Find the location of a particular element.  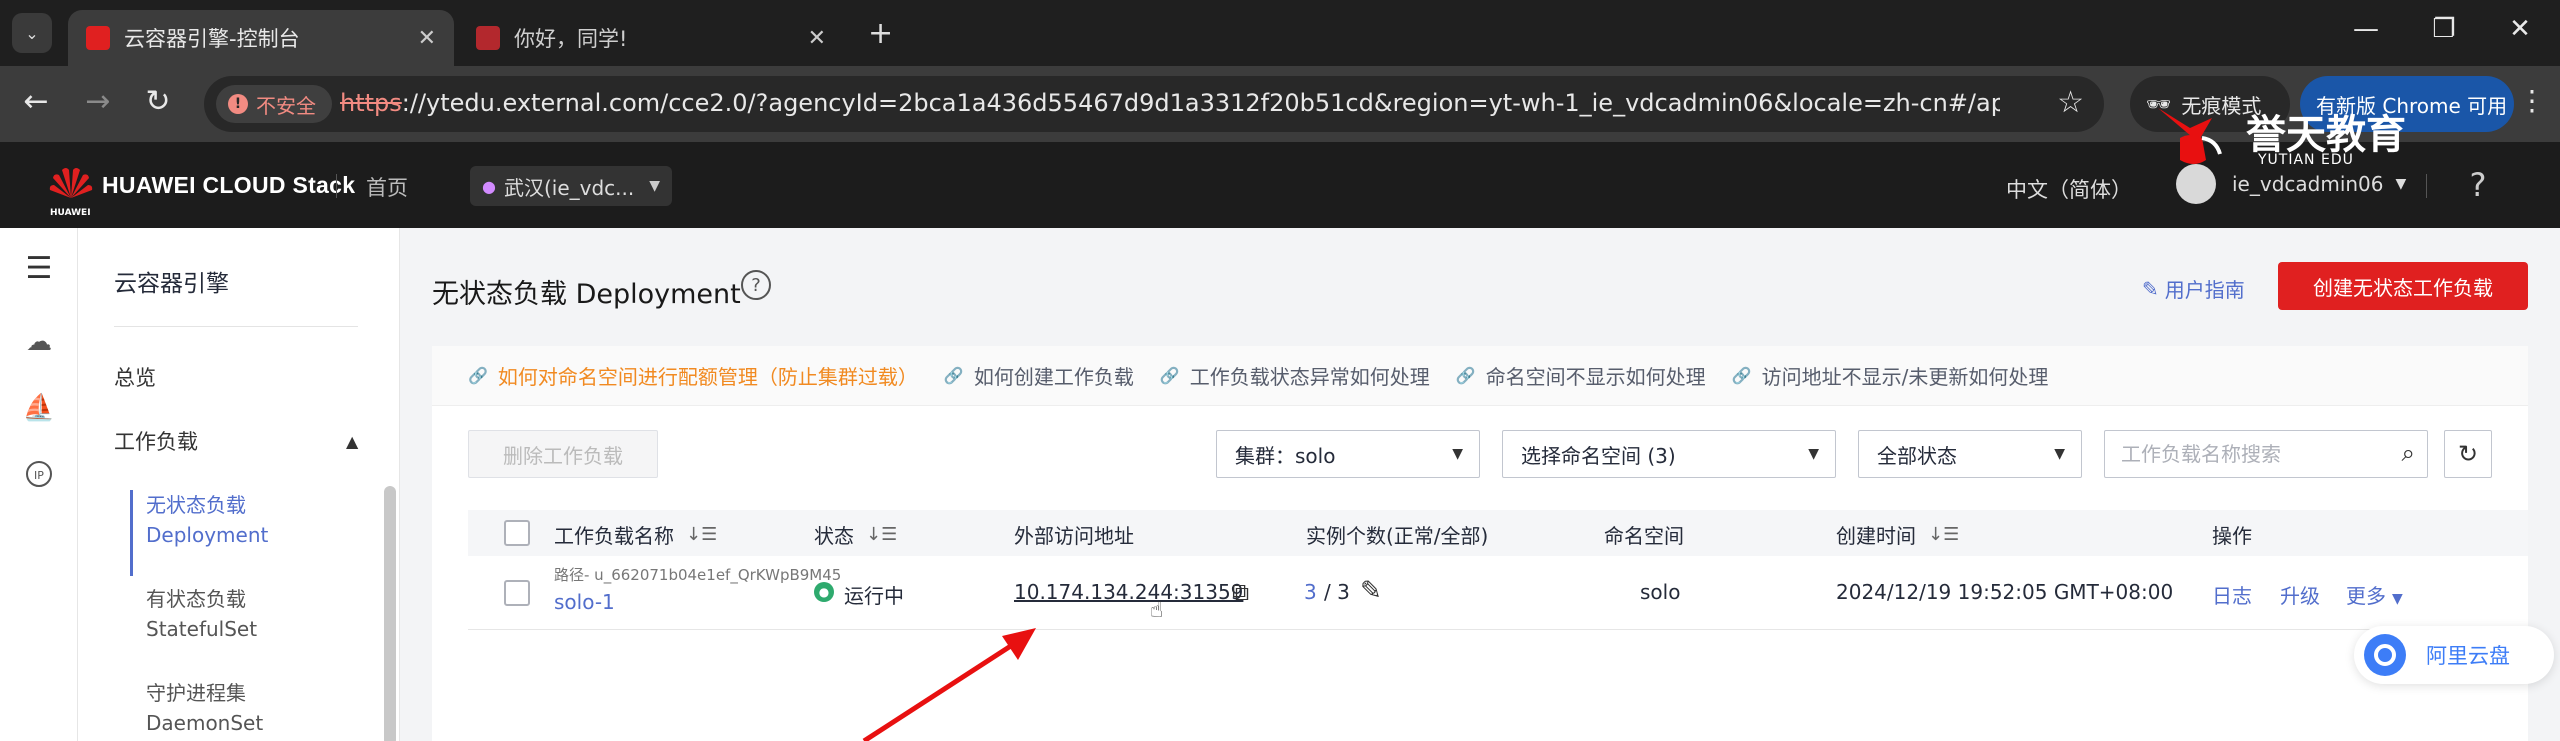

tip-link: 🔗 如何对命名空间进行配额管理（防止集群过载） is located at coordinates (693, 375).